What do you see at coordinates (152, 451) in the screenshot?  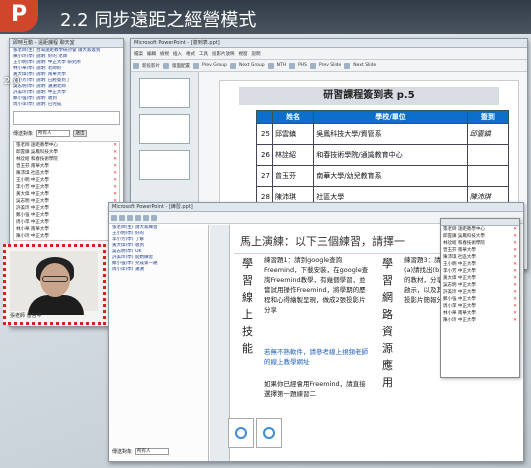 I see `second-target-select: 所有人` at bounding box center [152, 451].